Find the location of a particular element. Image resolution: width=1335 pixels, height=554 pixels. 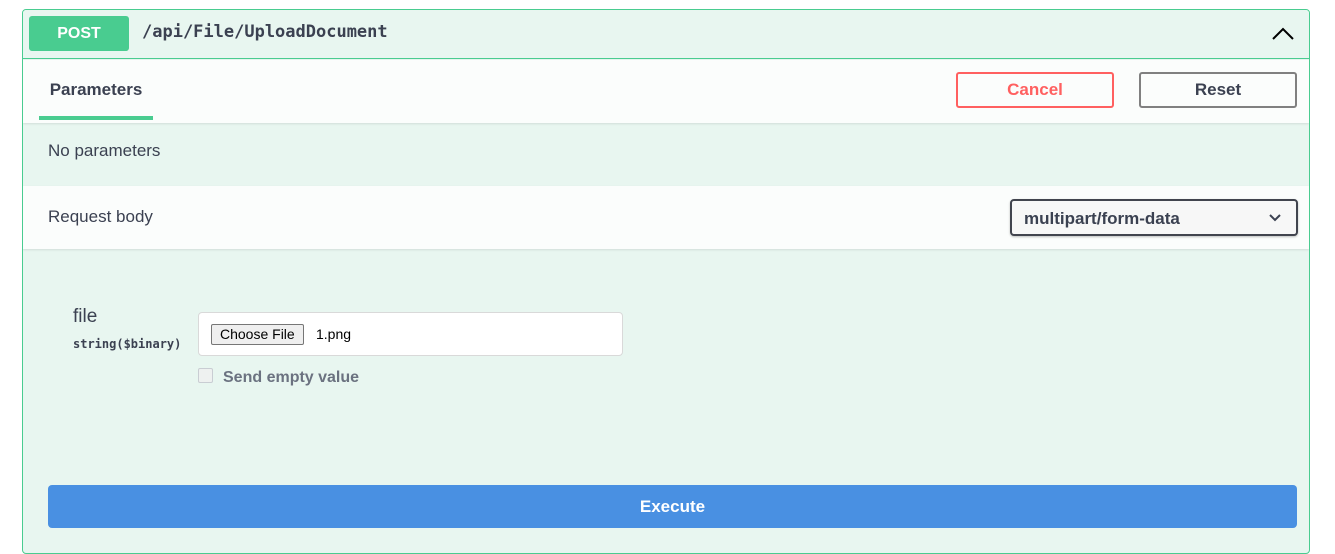

content-type-select: multipart/form-data is located at coordinates (1154, 217).